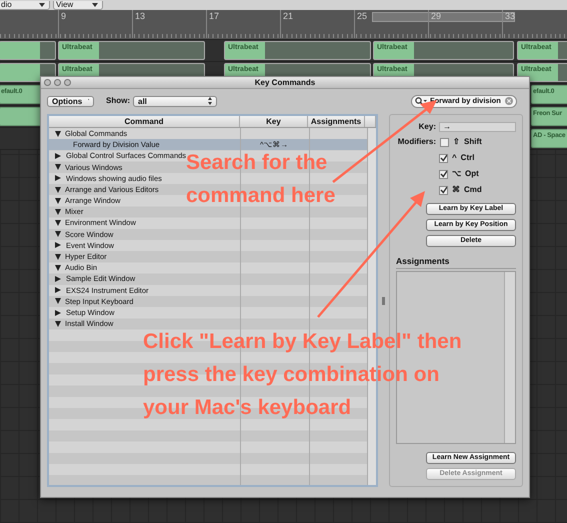 This screenshot has height=523, width=567. What do you see at coordinates (118, 101) in the screenshot?
I see `show-label: Show:` at bounding box center [118, 101].